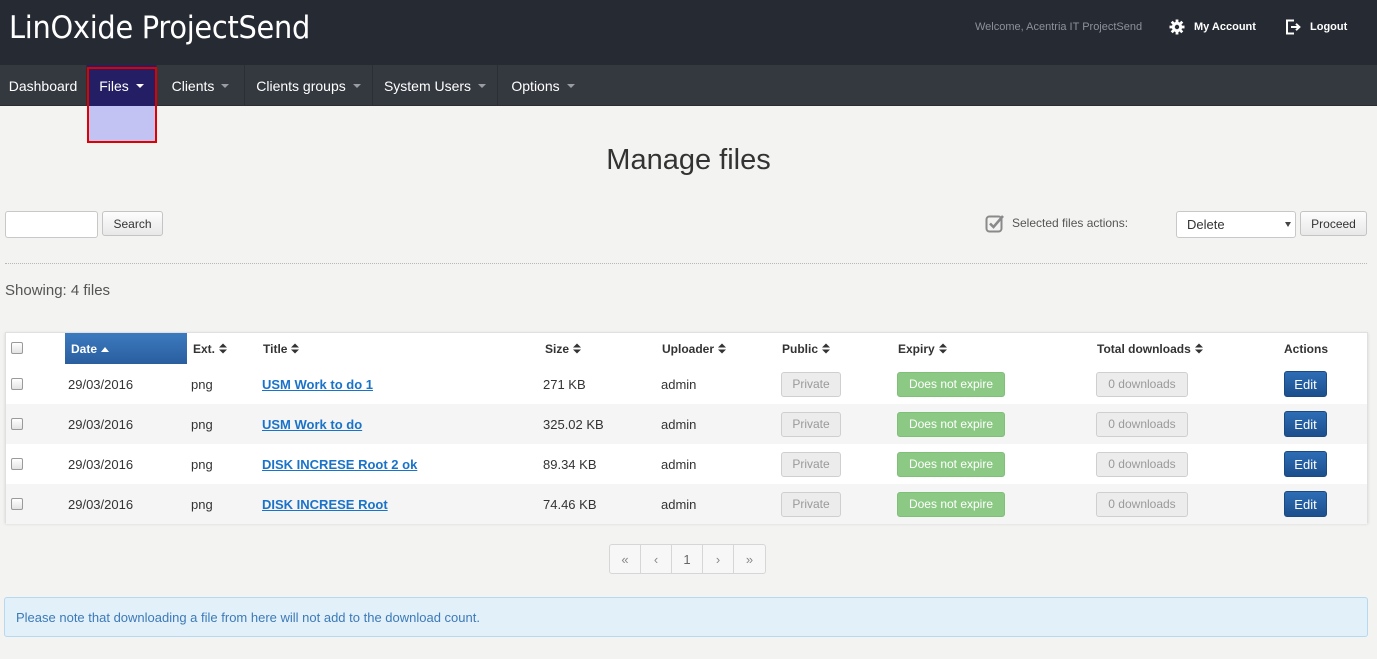 This screenshot has height=659, width=1377. I want to click on pagination-first: «, so click(625, 559).